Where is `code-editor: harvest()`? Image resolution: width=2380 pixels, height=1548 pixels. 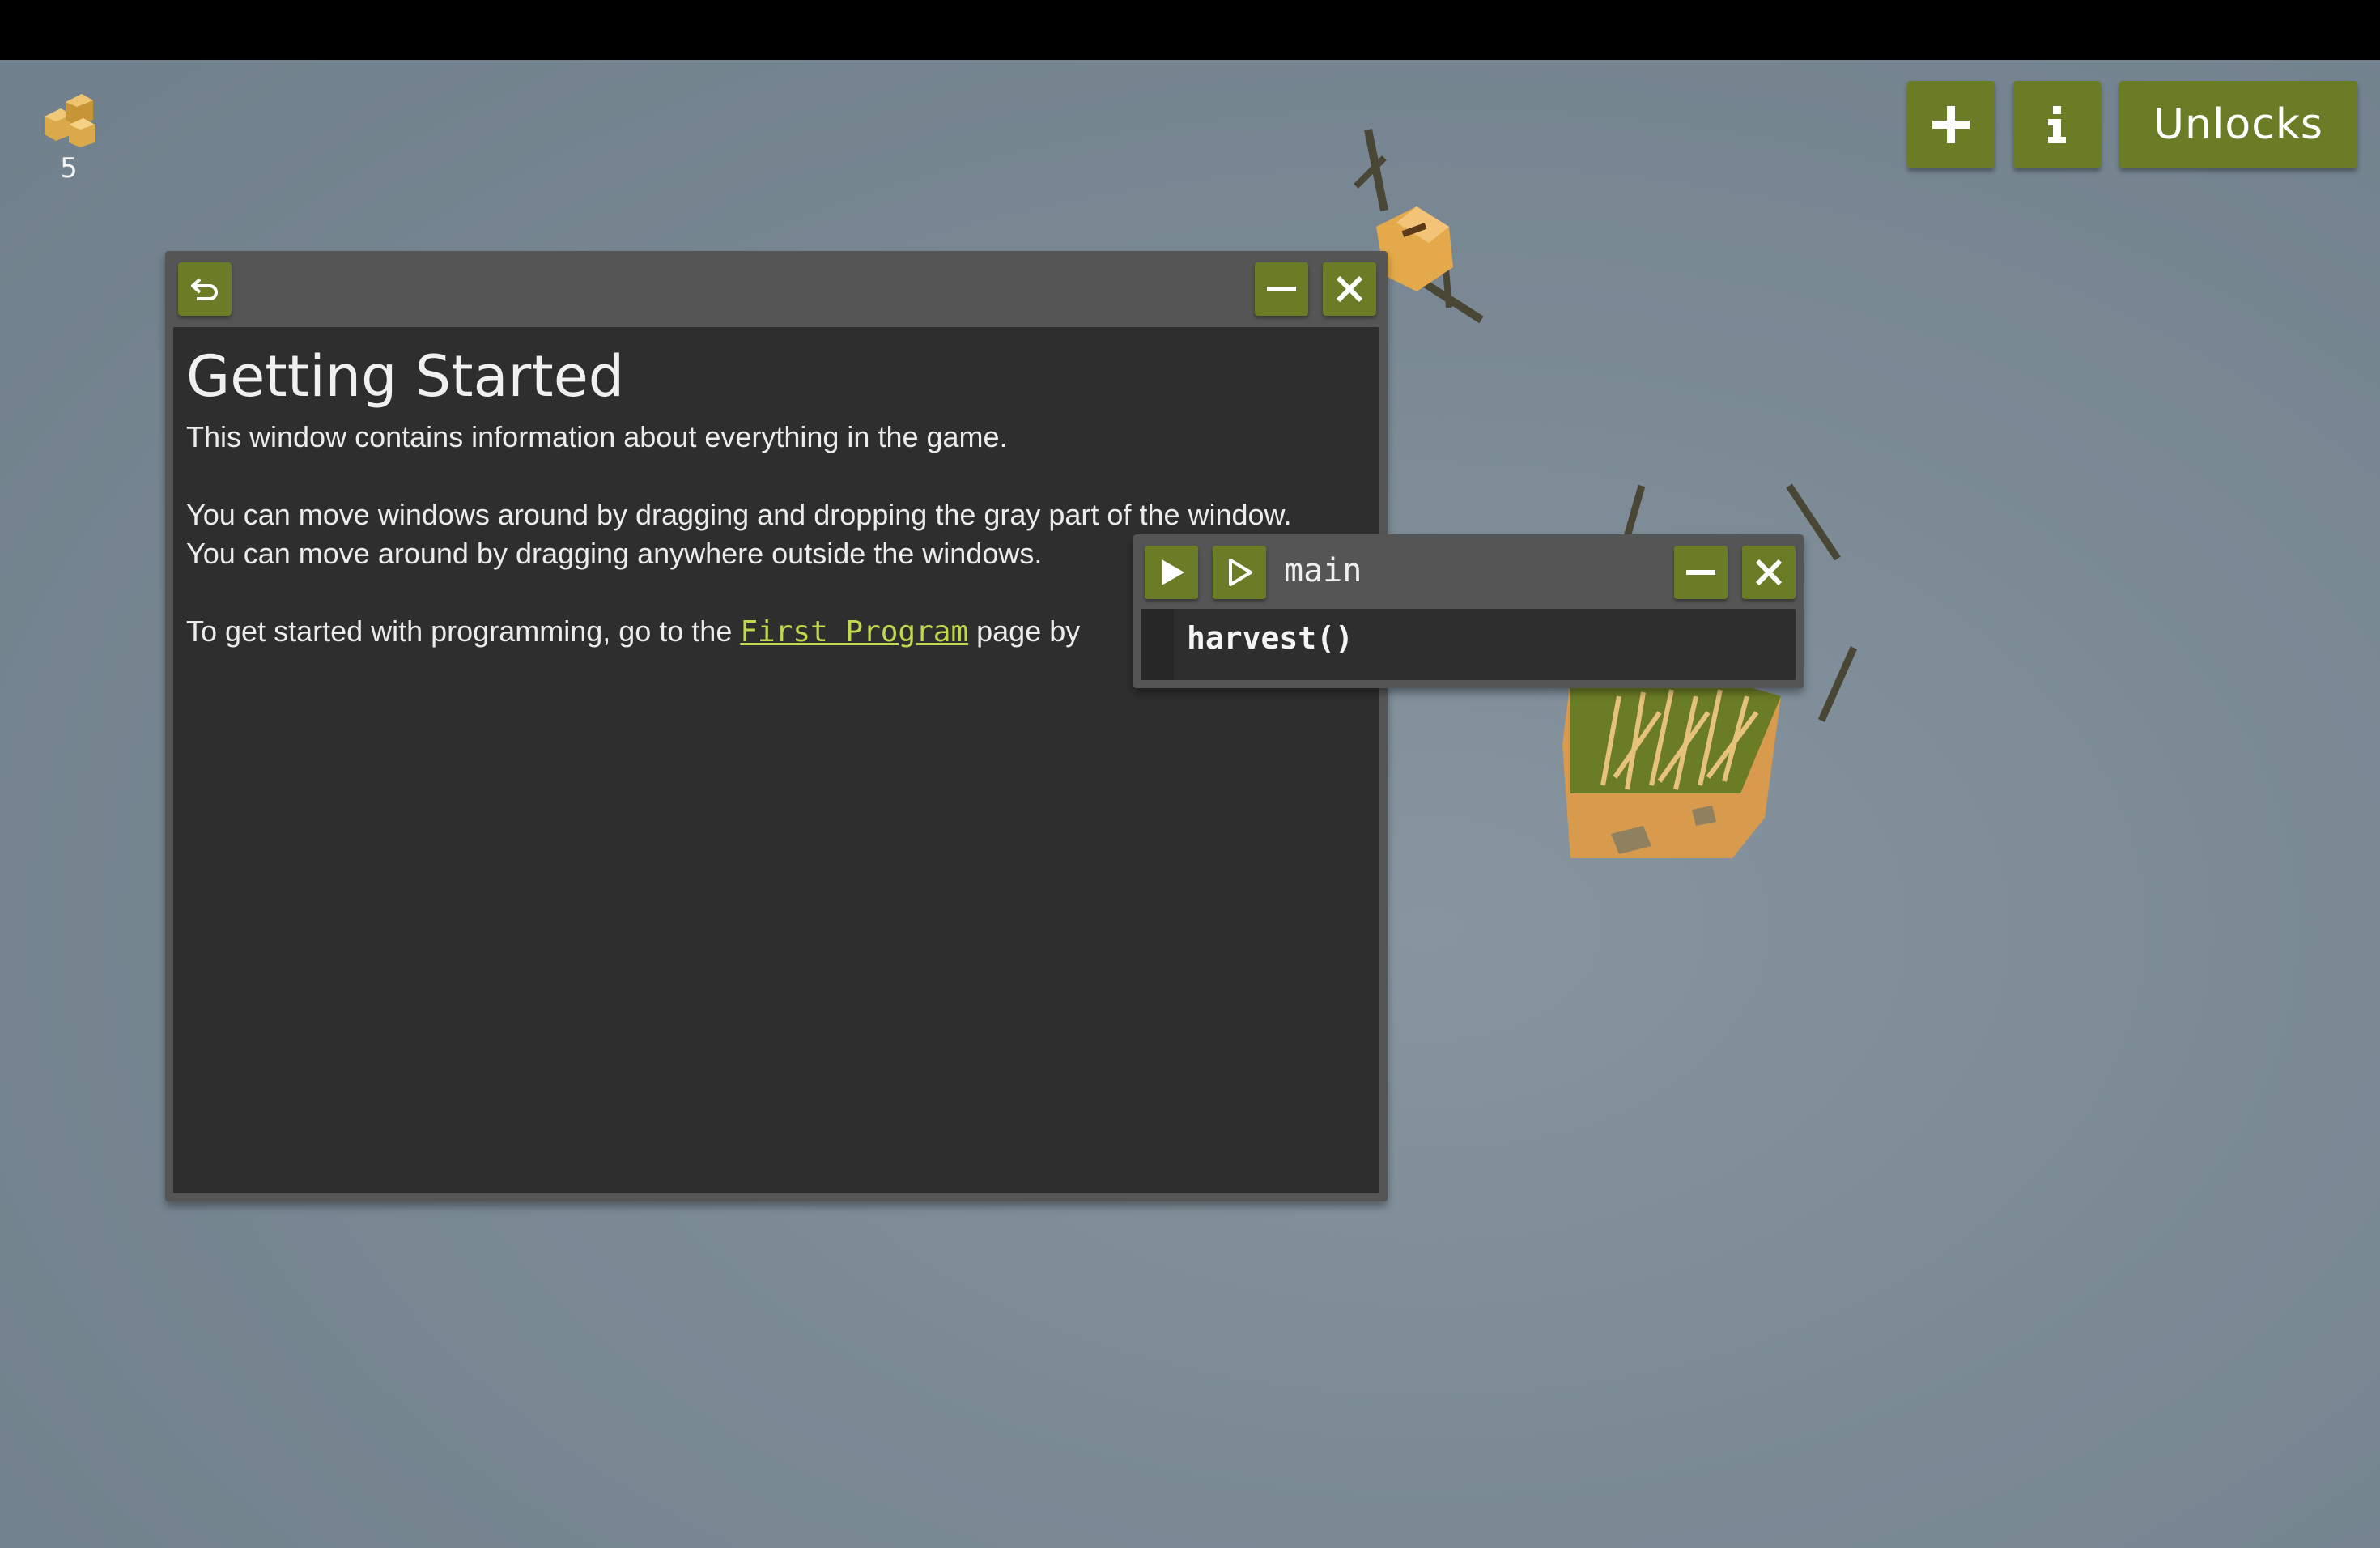
code-editor: harvest() is located at coordinates (1468, 644).